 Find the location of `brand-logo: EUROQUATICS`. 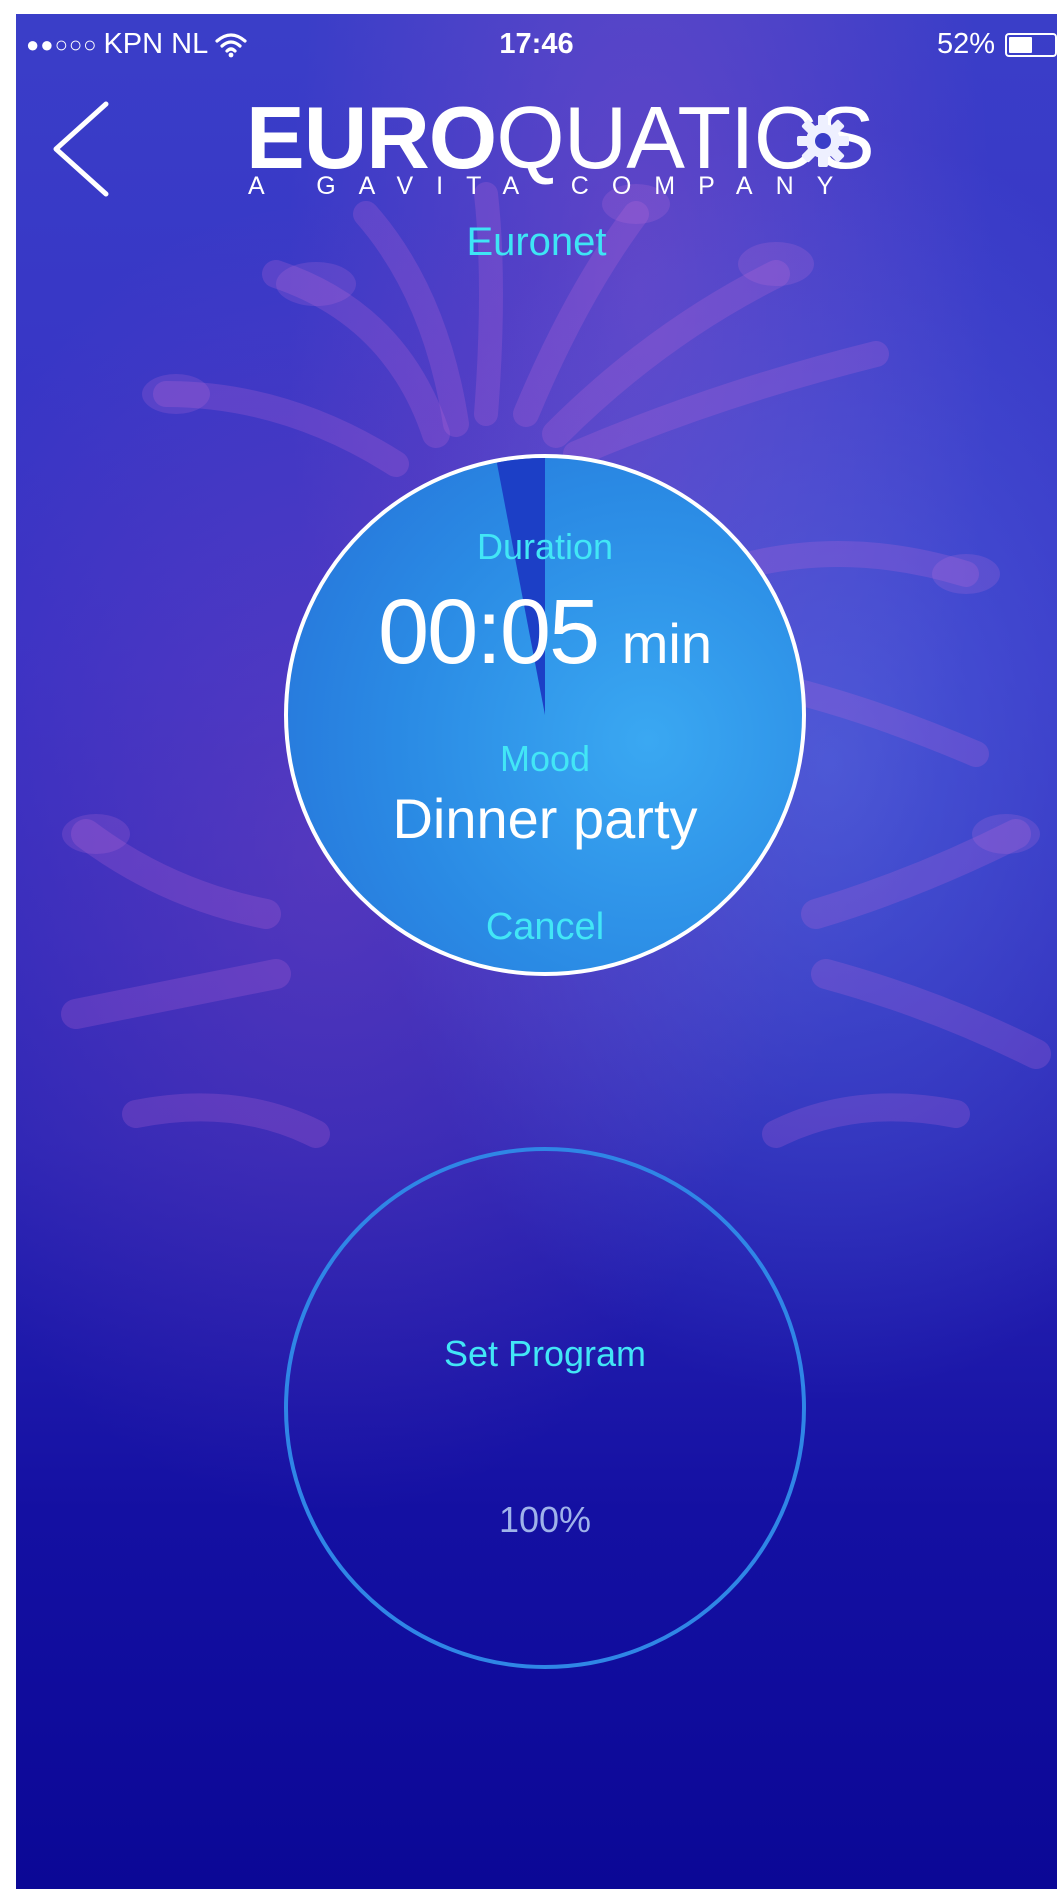

brand-logo: EUROQUATICS is located at coordinates (560, 138).